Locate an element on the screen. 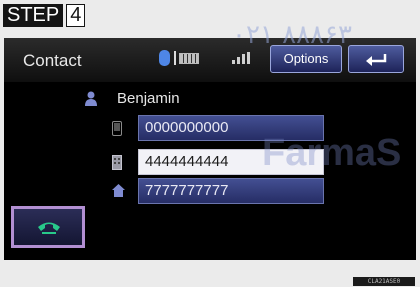 Image resolution: width=420 pixels, height=287 pixels. mobile-phone-icon is located at coordinates (117, 128).